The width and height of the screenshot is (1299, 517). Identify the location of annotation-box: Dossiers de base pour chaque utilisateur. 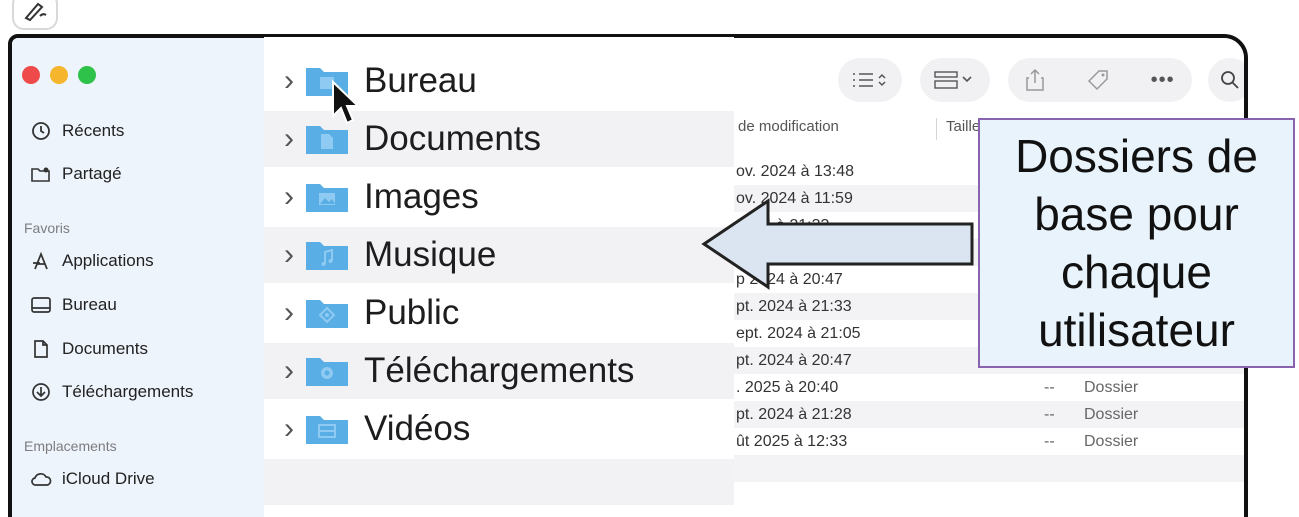
(1136, 243).